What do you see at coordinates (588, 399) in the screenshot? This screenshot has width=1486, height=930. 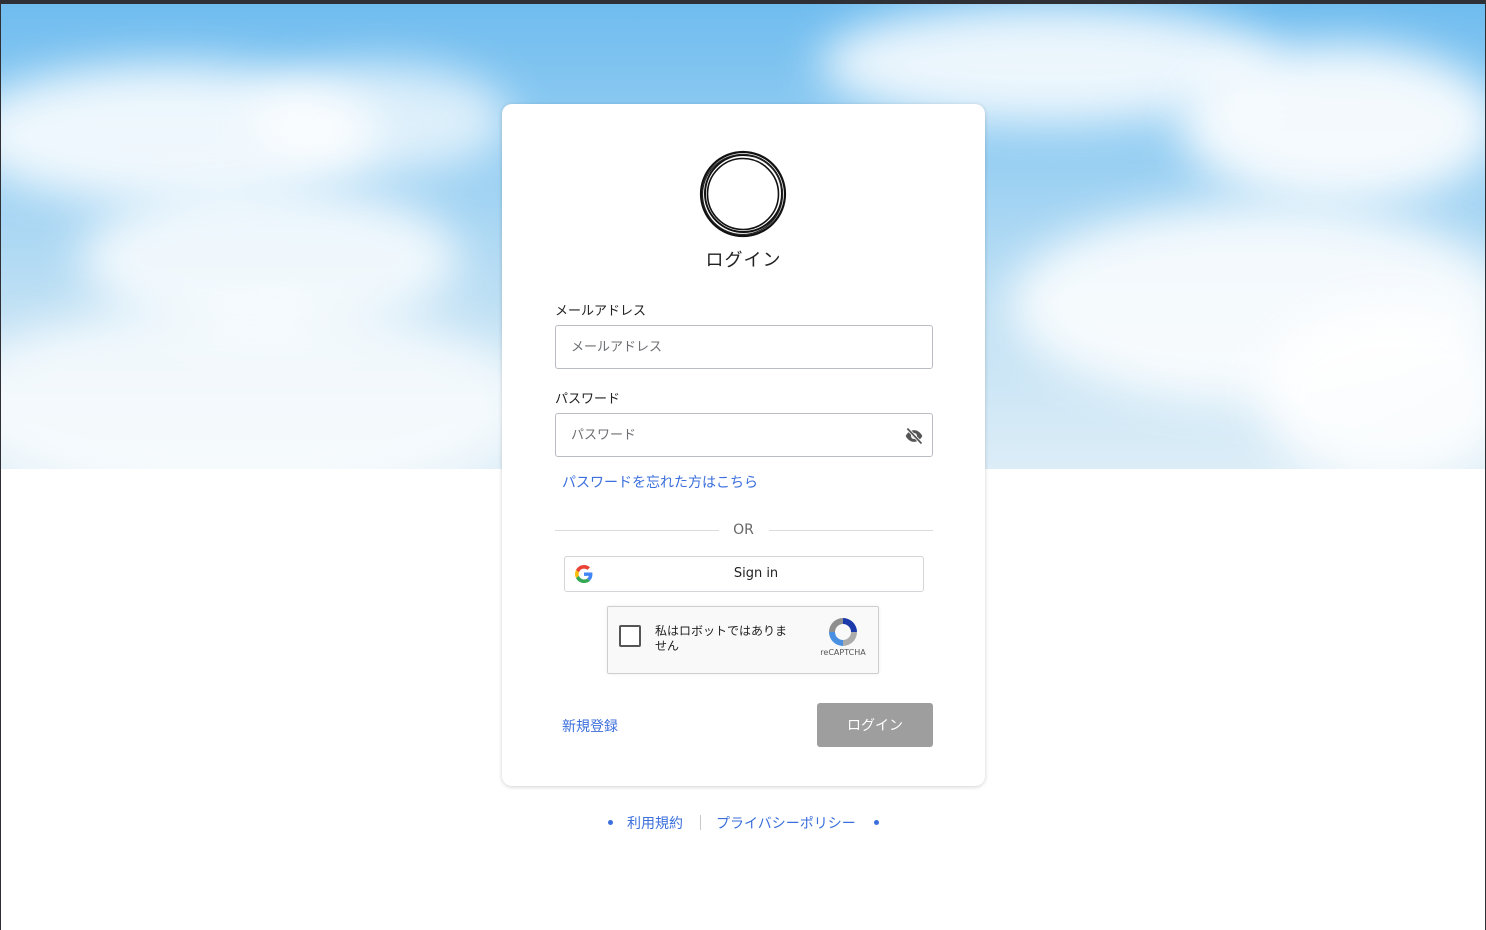 I see `password-label: パスワード` at bounding box center [588, 399].